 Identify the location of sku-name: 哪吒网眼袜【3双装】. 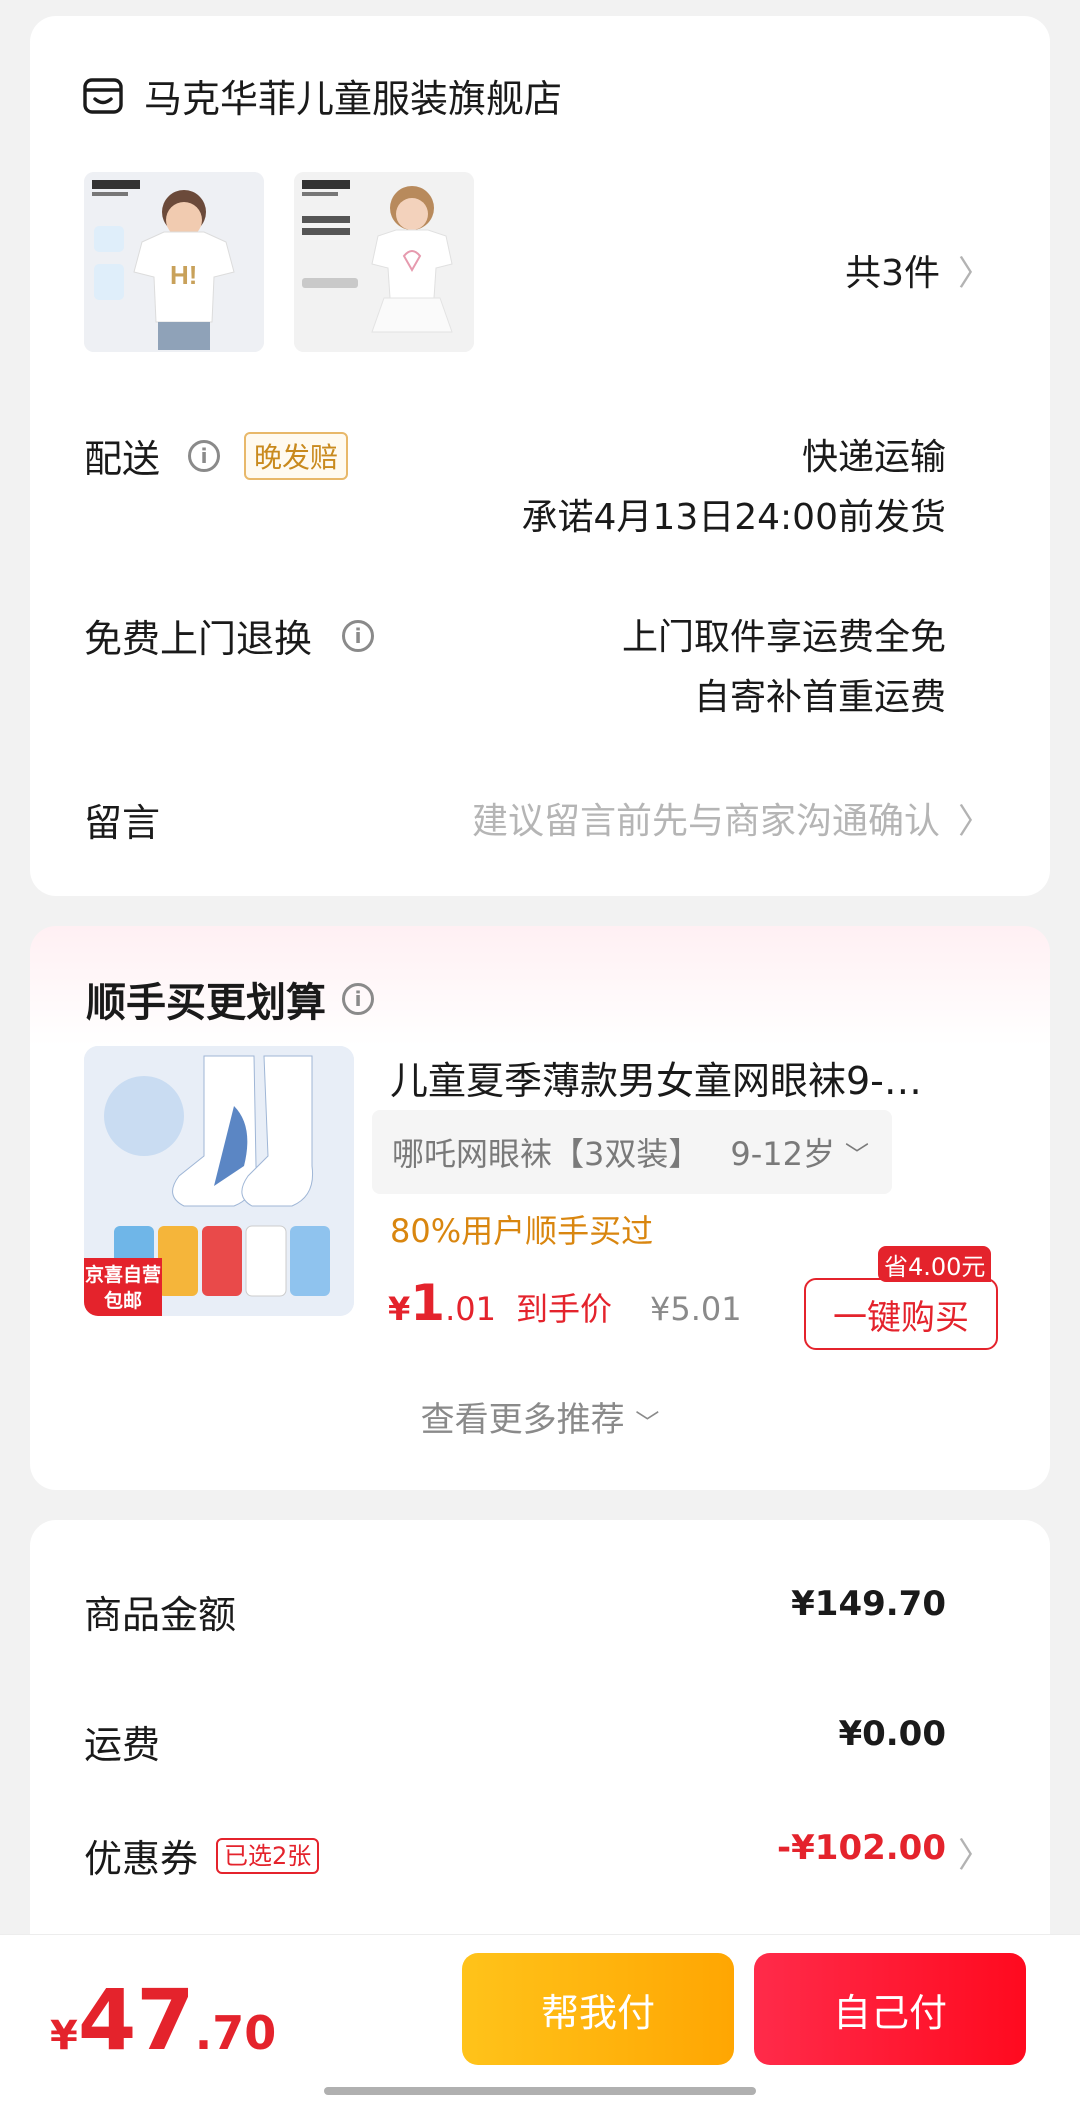
(546, 1154).